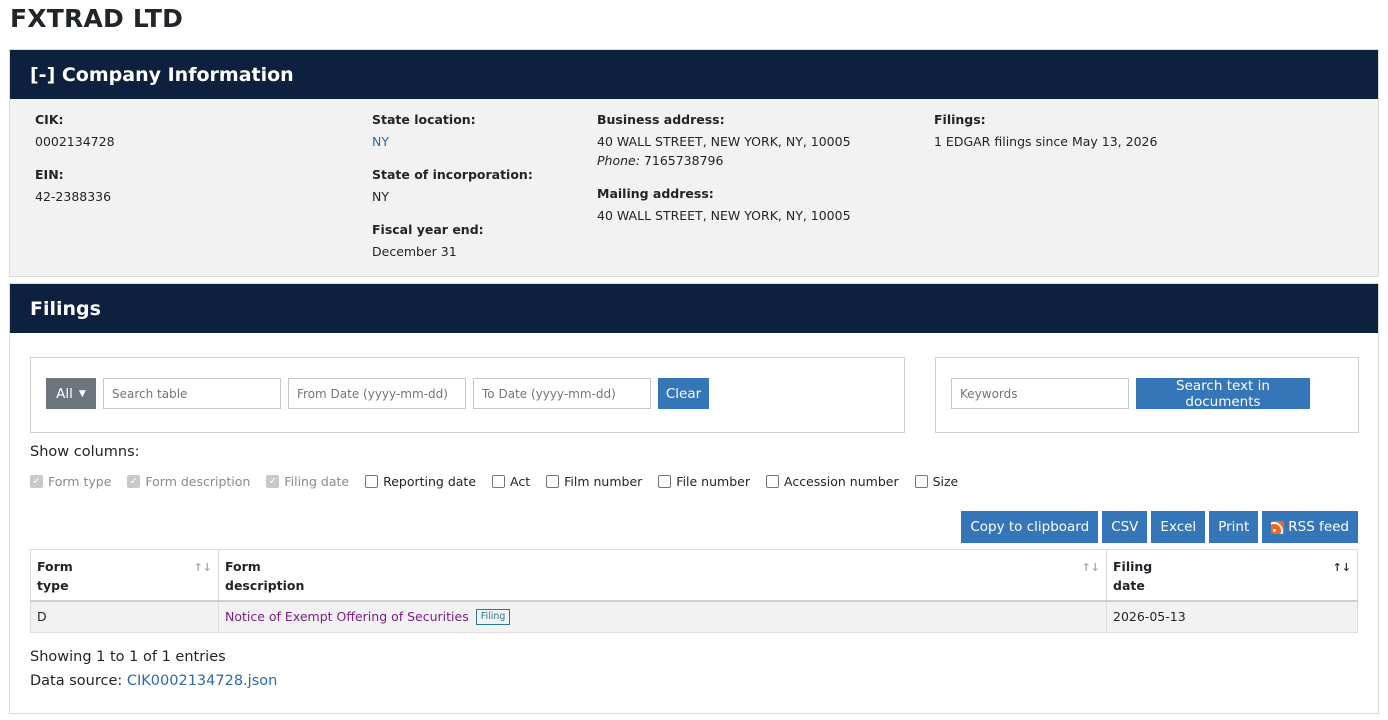 The image size is (1388, 720). Describe the element at coordinates (380, 196) in the screenshot. I see `state-incorp-value: NY` at that location.